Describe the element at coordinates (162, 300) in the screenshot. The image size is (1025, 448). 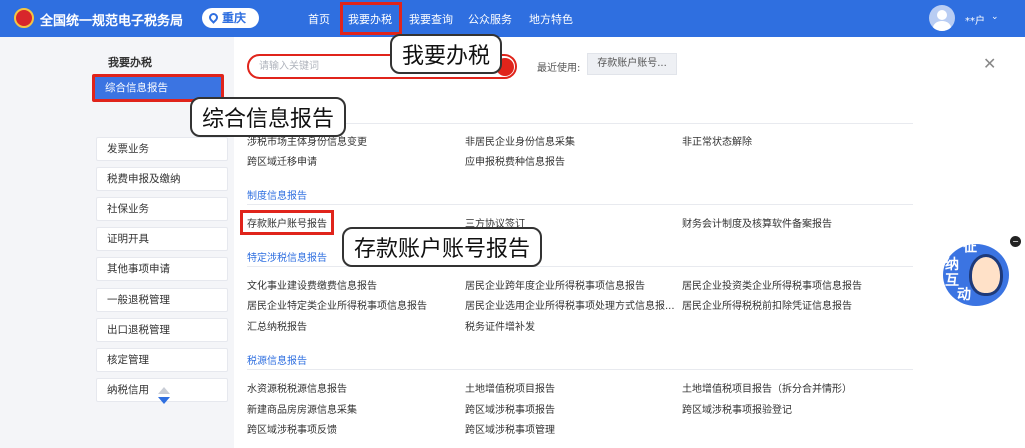
I see `sidebar-item-tuishui: 一般退税管理` at that location.